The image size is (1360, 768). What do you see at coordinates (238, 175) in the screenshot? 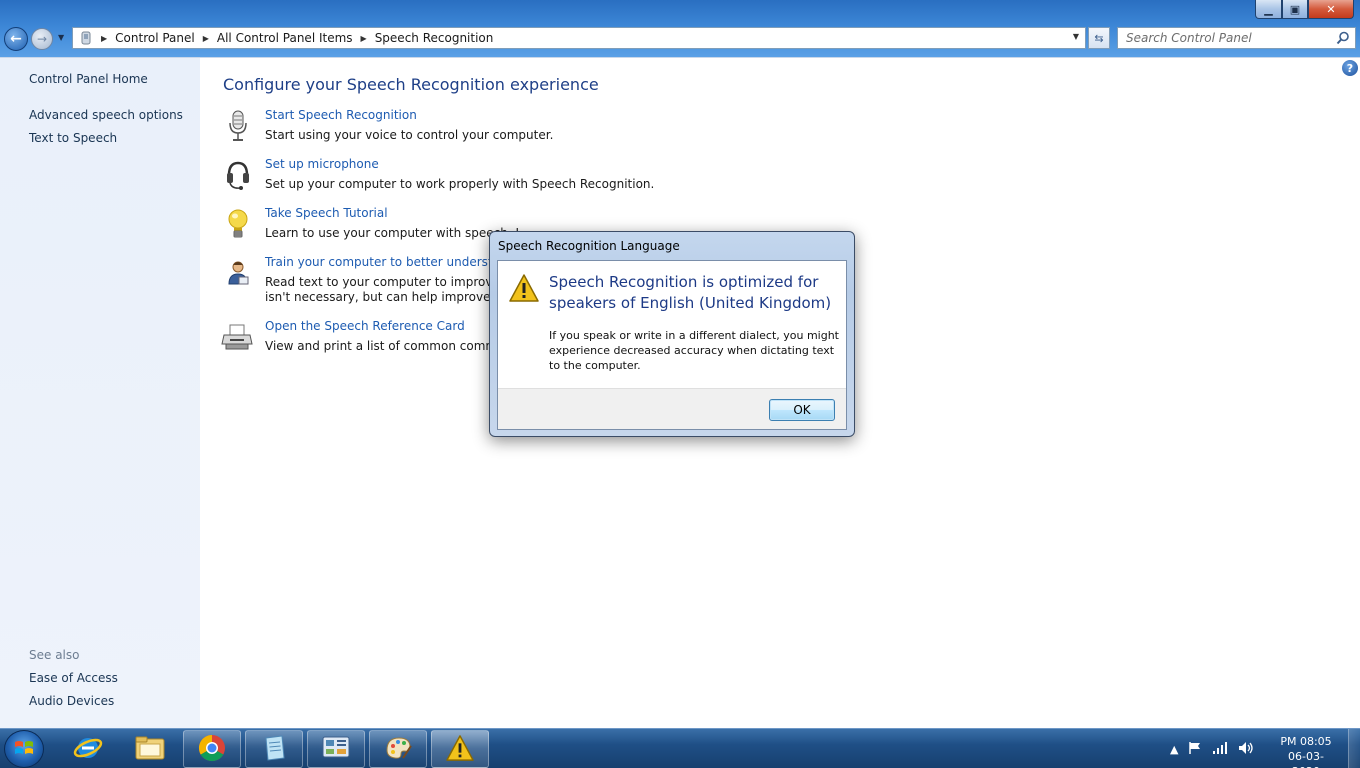
I see `headset-icon` at bounding box center [238, 175].